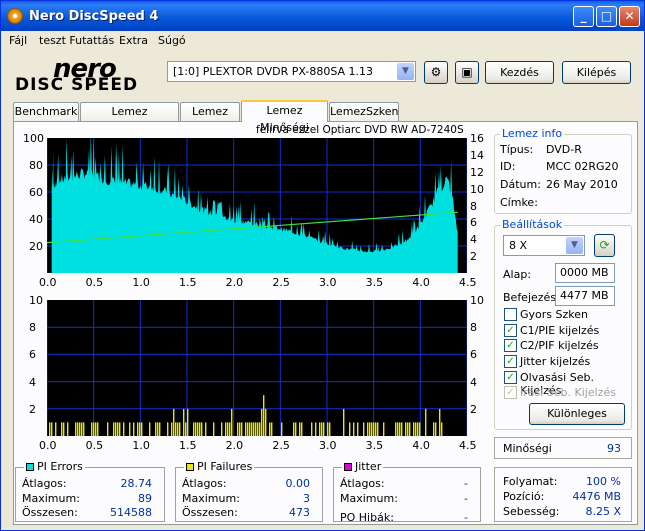 This screenshot has width=645, height=531. I want to click on wrench-icon: ⚙, so click(436, 72).